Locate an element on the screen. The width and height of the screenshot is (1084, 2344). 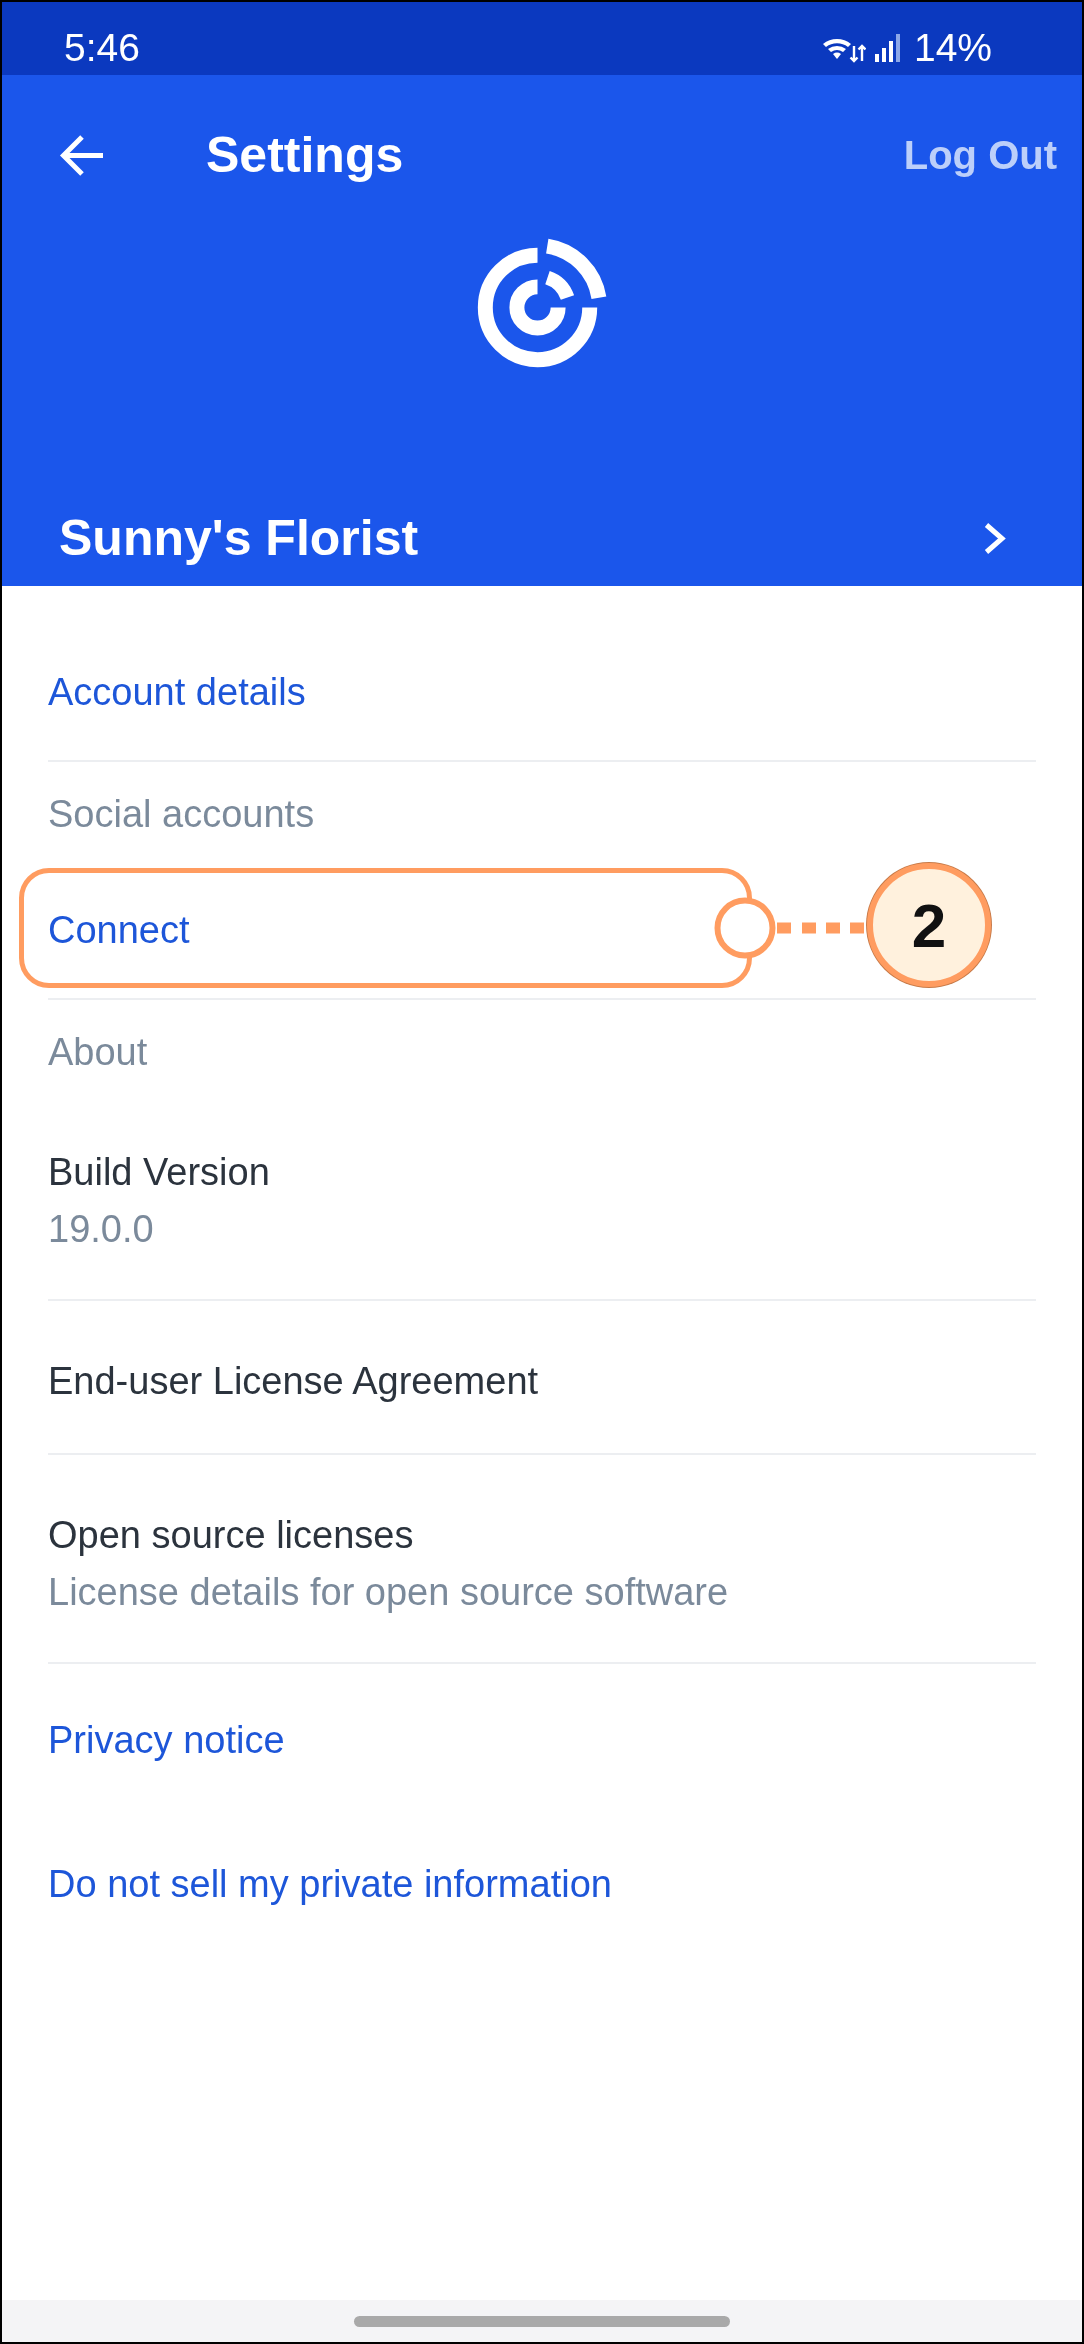
settings-link: Do not sell my private information is located at coordinates (330, 1884).